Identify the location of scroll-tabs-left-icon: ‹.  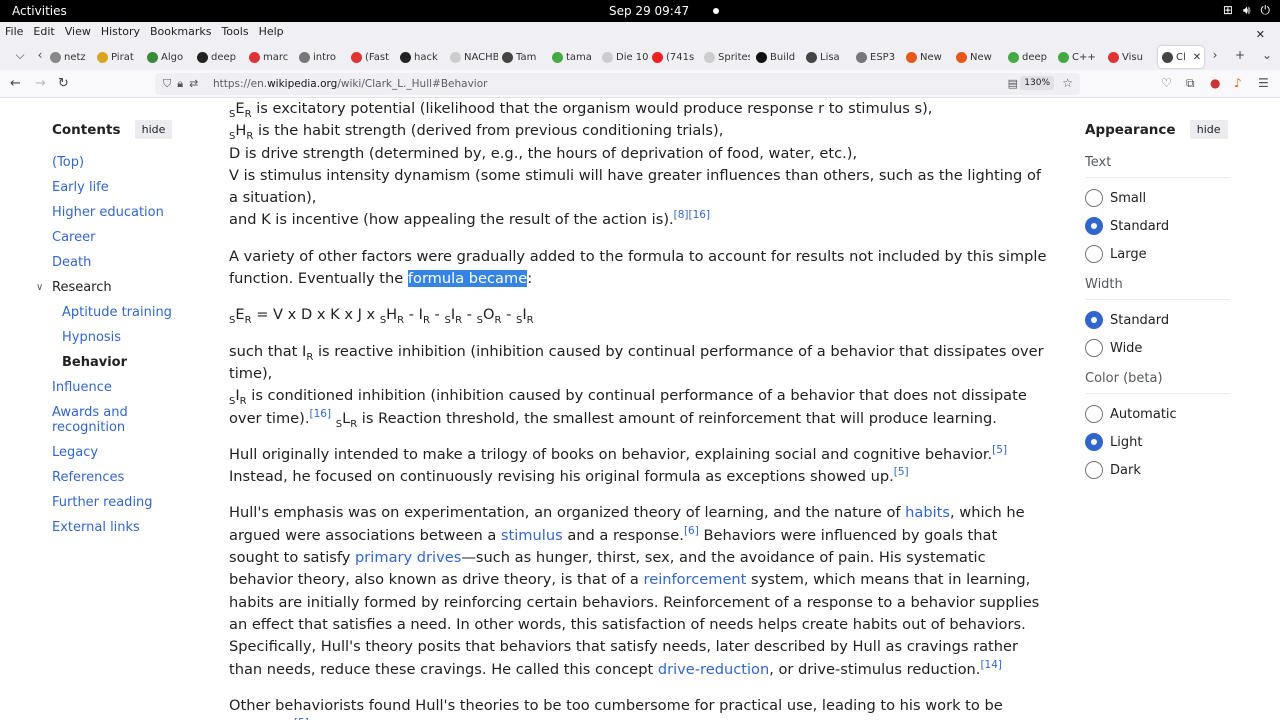
(40, 55).